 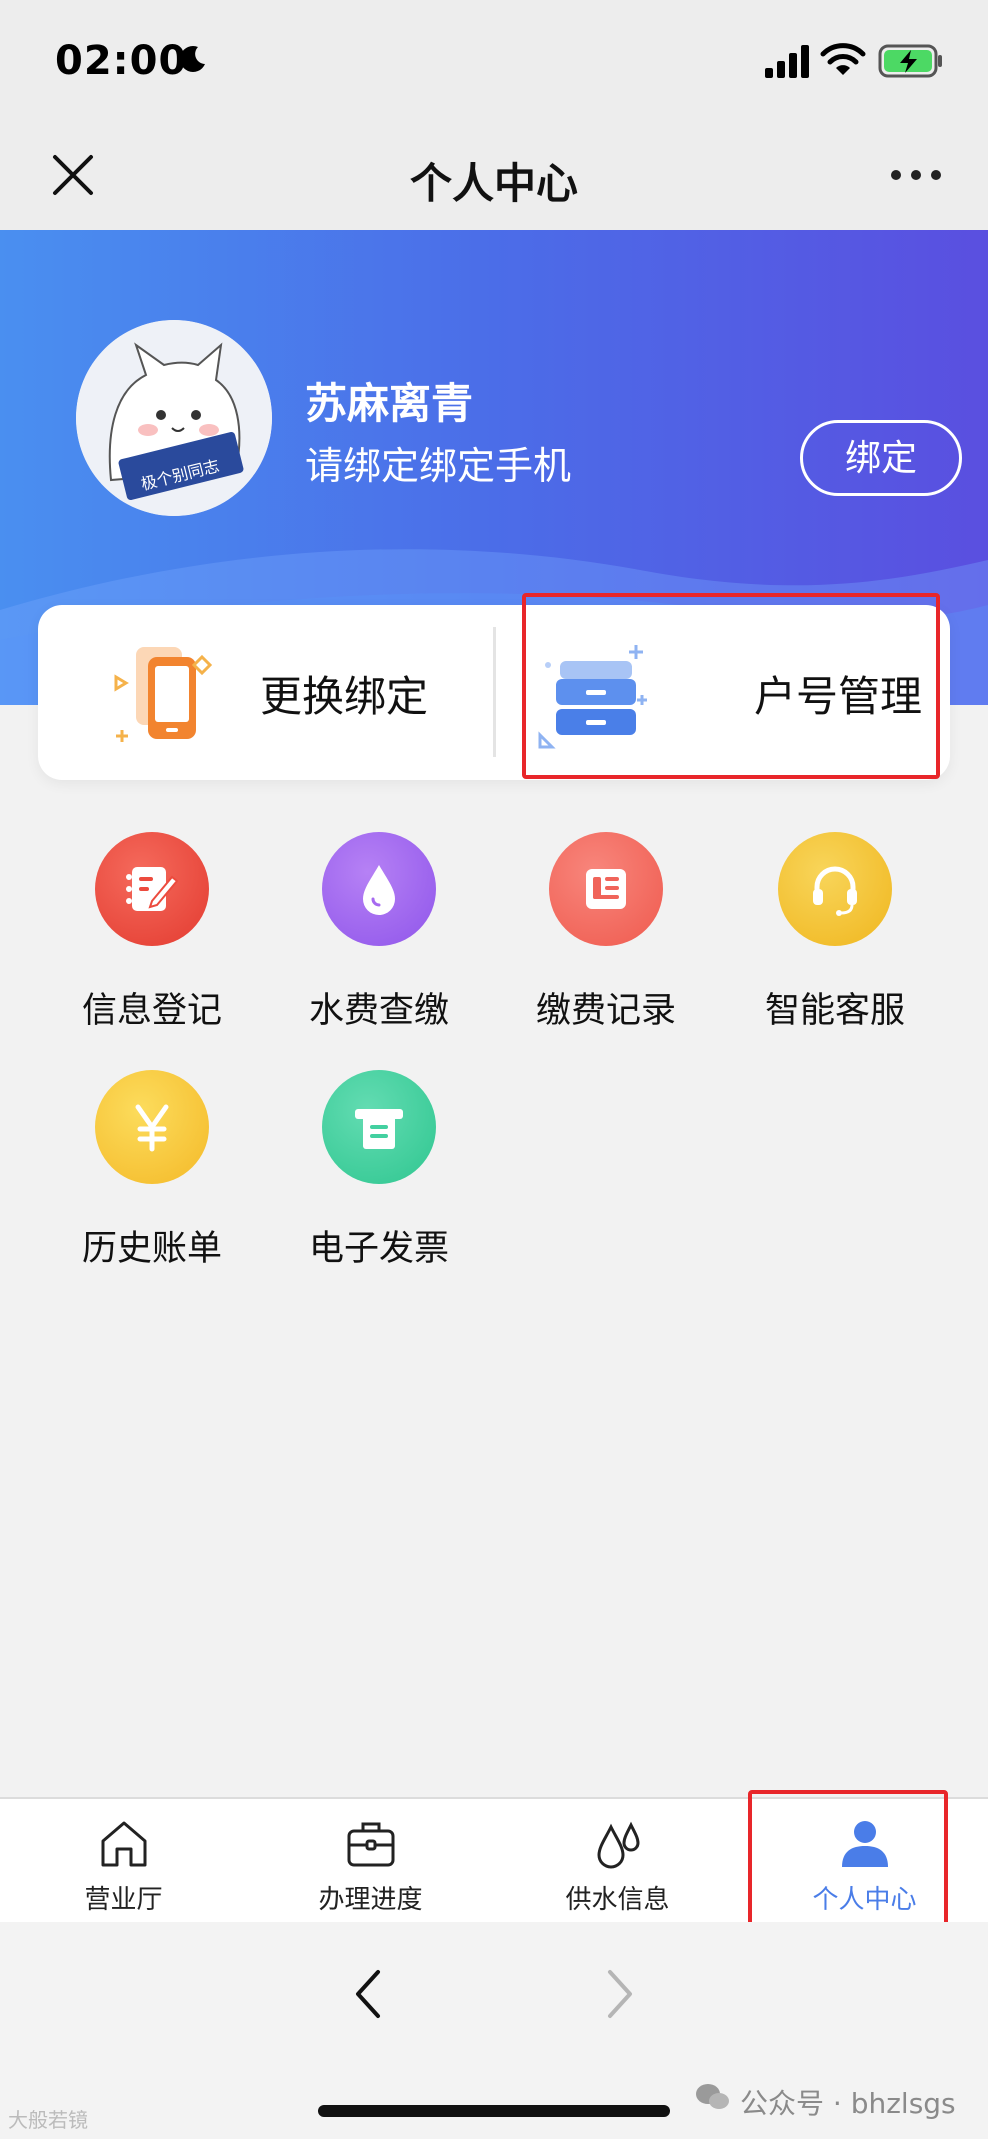 I want to click on grid-item-smart-service: 智能客服, so click(x=835, y=937).